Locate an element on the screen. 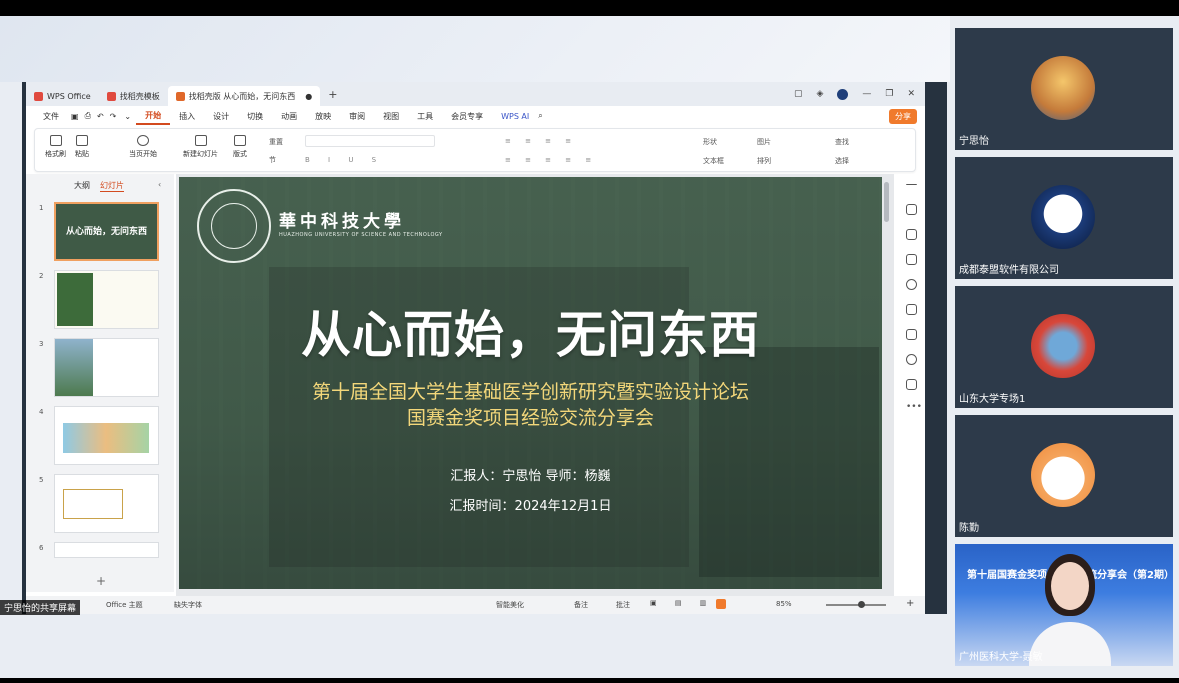 Image resolution: width=1179 pixels, height=683 pixels. format-painter-button: 格式刷 is located at coordinates (55, 147).